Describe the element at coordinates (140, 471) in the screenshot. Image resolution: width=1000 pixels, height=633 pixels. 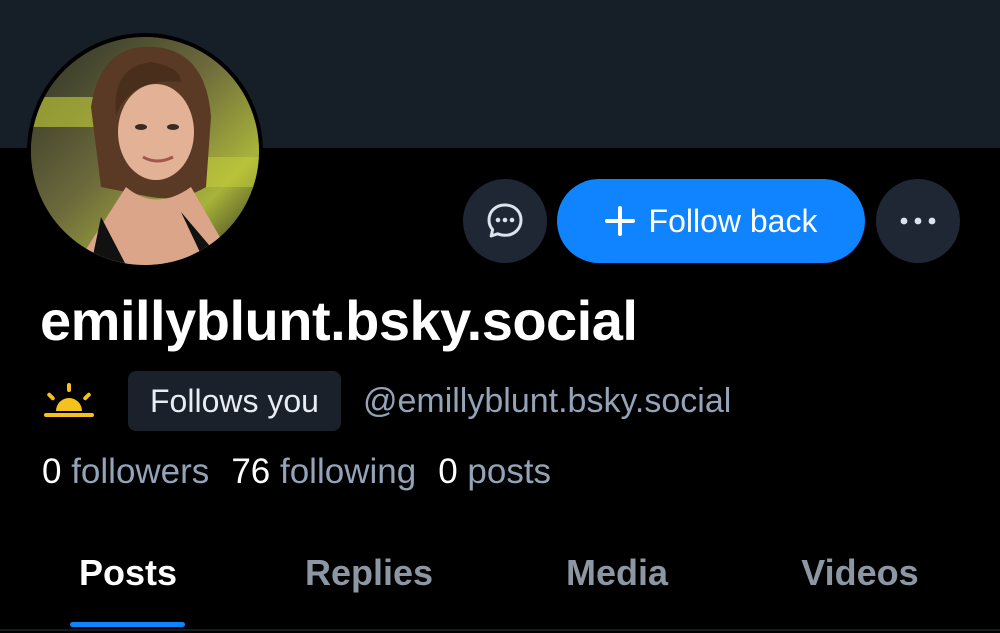
I see `followers-label: followers` at that location.